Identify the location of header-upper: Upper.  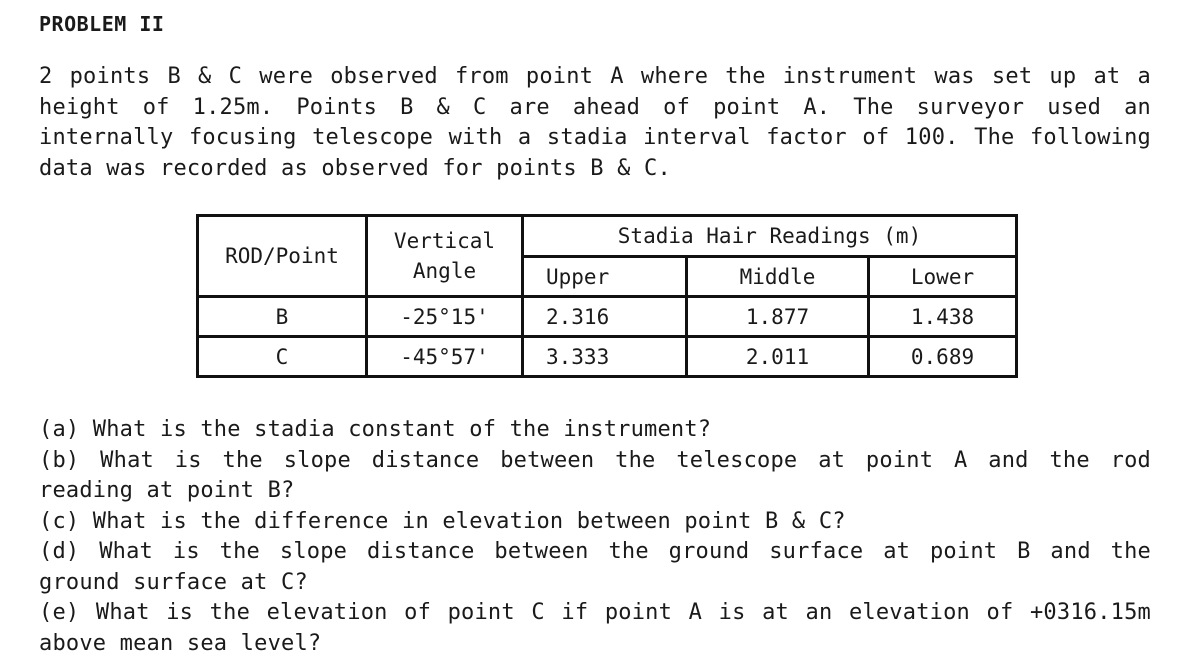
(604, 276).